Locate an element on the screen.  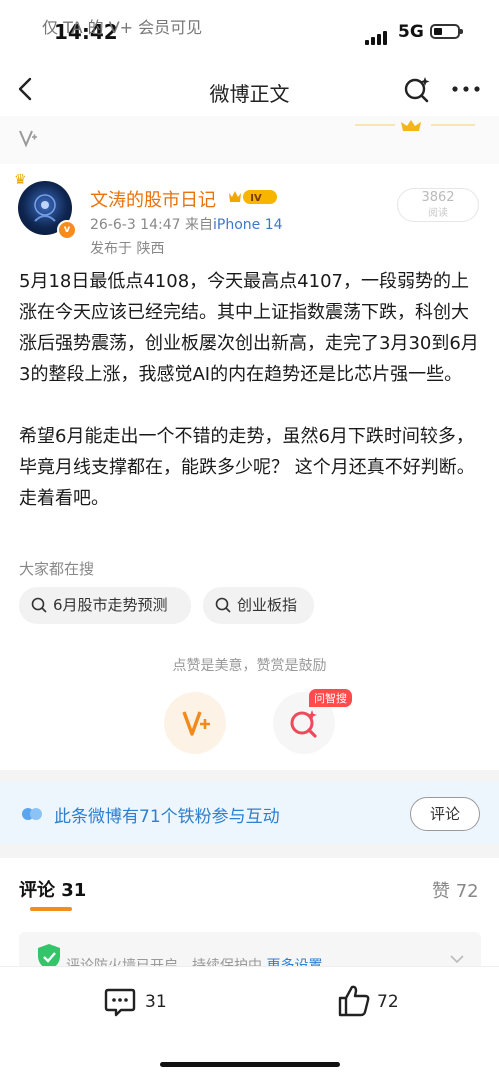
more-dots-icon is located at coordinates (466, 89).